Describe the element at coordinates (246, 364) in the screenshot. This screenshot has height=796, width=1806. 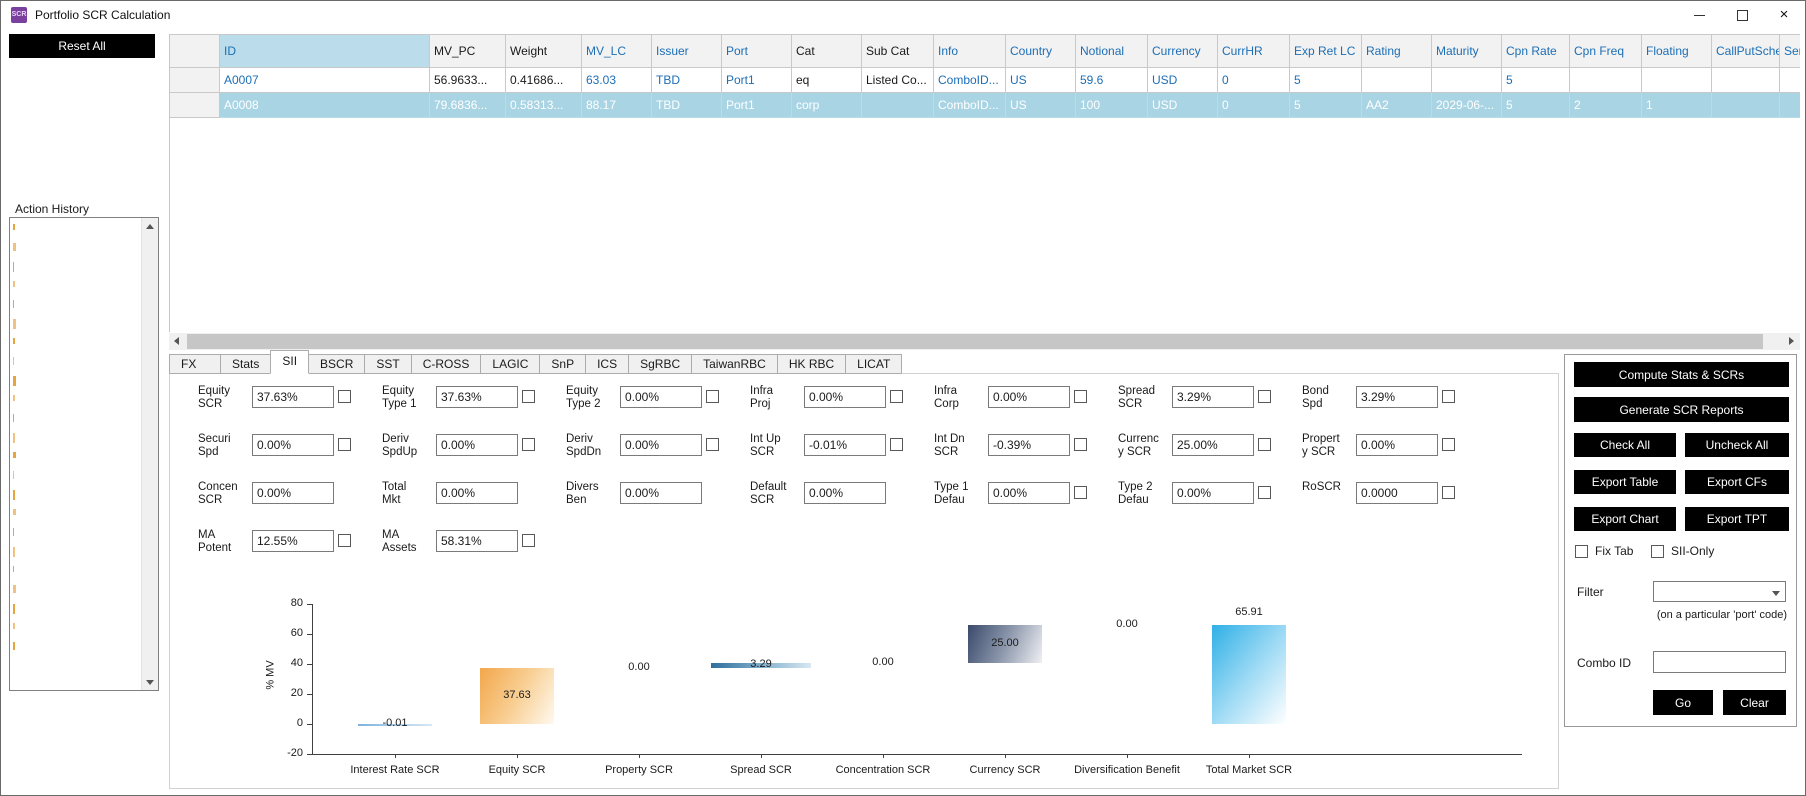
I see `tab-stats: Stats` at that location.